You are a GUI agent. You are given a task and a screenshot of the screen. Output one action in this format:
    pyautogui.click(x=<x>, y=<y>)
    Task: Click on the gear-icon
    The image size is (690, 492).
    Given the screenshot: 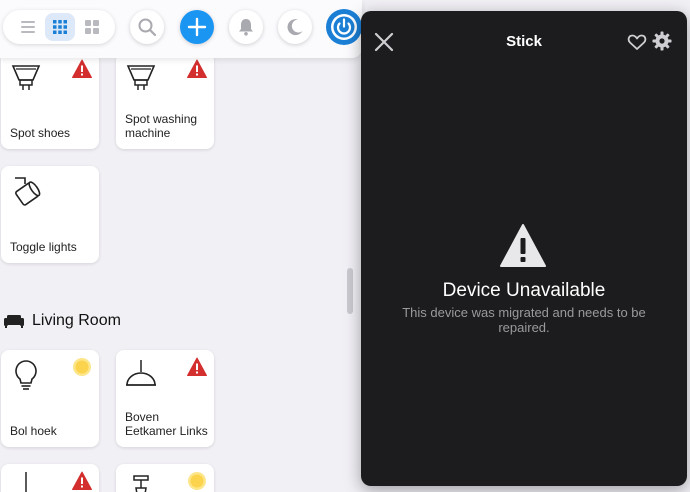 What is the action you would take?
    pyautogui.click(x=662, y=41)
    